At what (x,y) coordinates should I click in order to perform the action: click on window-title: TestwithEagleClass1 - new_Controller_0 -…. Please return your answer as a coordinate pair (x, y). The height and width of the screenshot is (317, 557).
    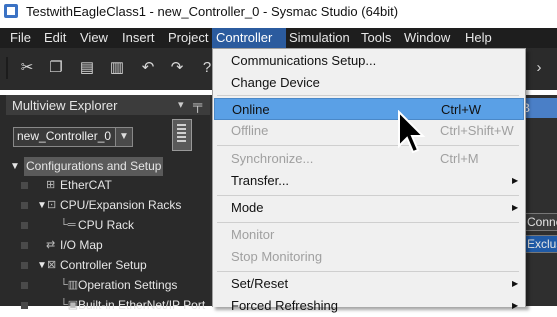
    Looking at the image, I should click on (212, 11).